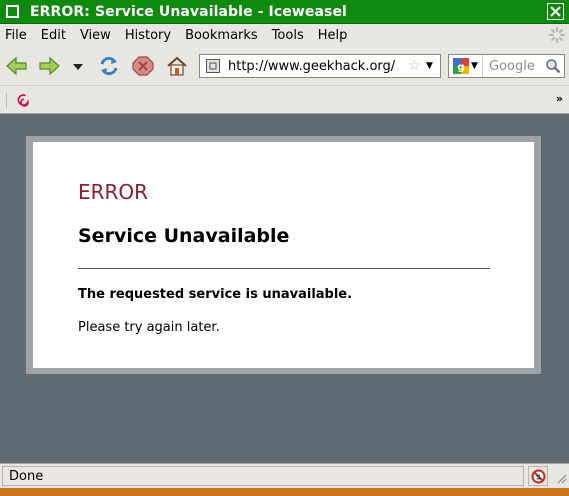 The image size is (569, 496). Describe the element at coordinates (284, 492) in the screenshot. I see `taskbar-strip` at that location.